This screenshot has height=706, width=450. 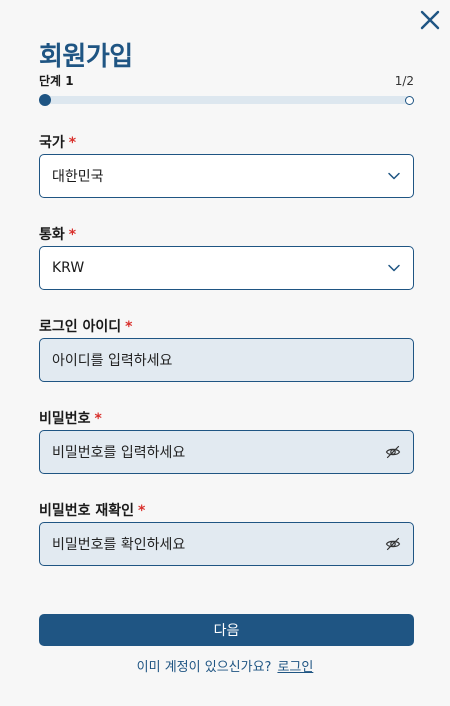 What do you see at coordinates (86, 57) in the screenshot?
I see `page-title: 회원가입` at bounding box center [86, 57].